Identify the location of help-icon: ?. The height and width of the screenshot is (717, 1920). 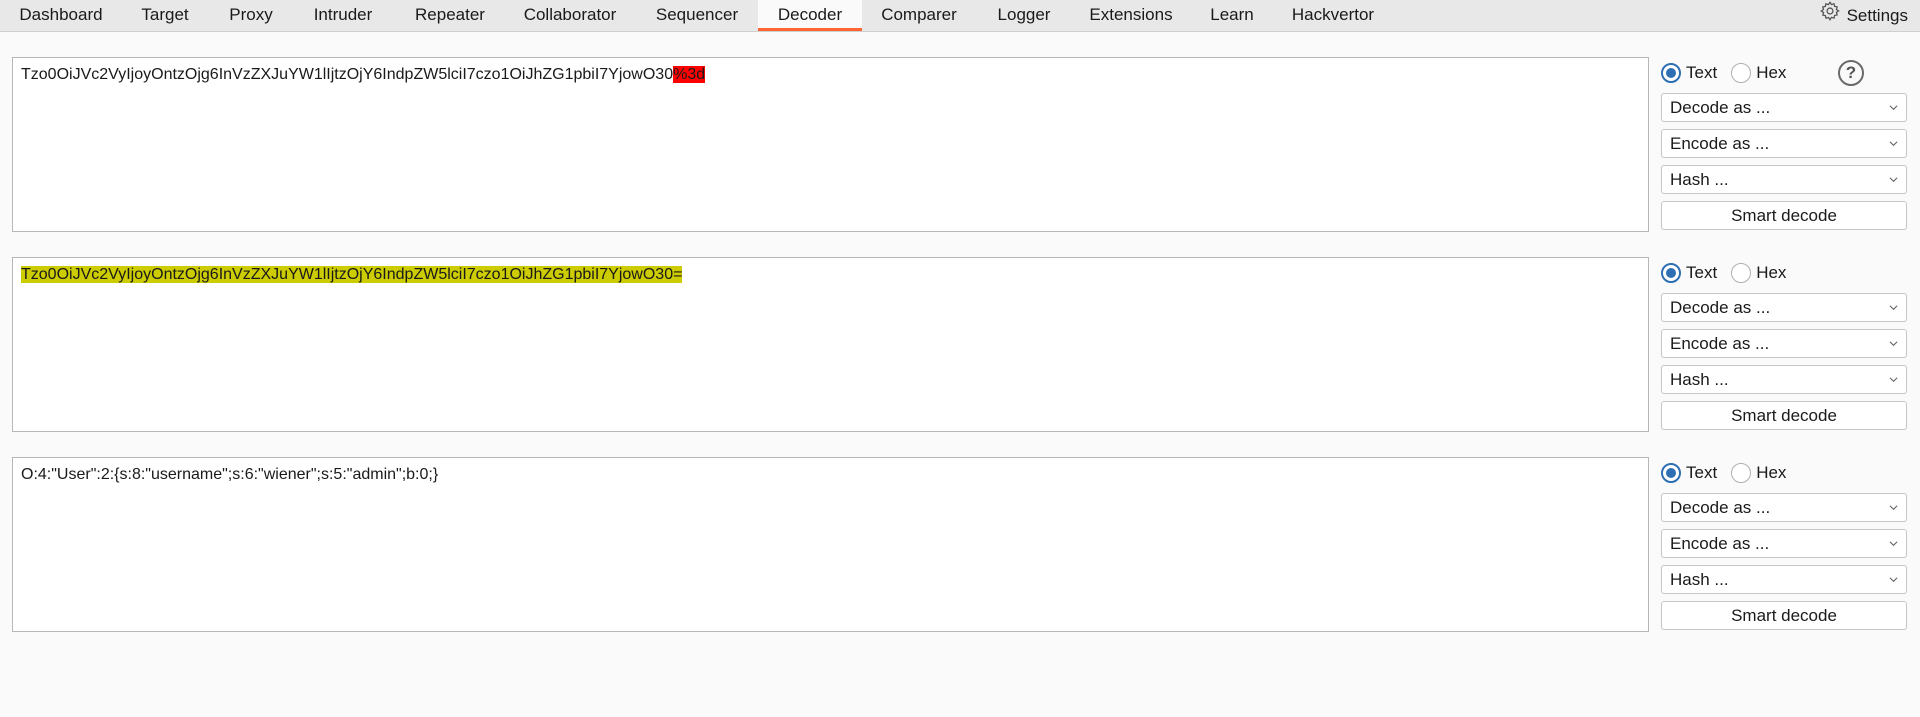
(1851, 73).